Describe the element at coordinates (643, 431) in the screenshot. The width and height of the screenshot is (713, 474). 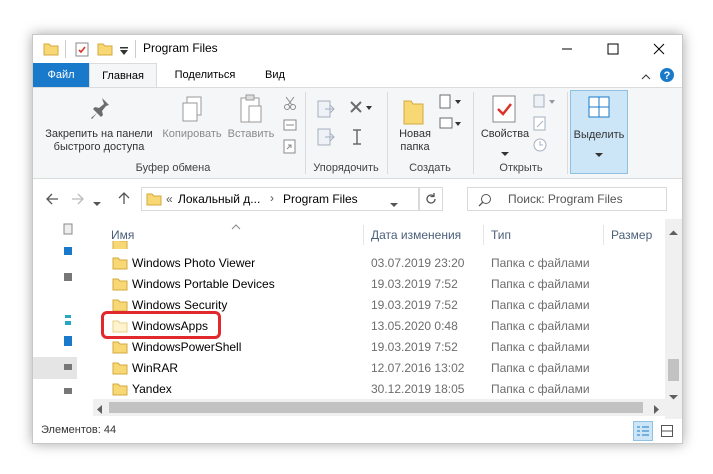
I see `details-view-button` at that location.